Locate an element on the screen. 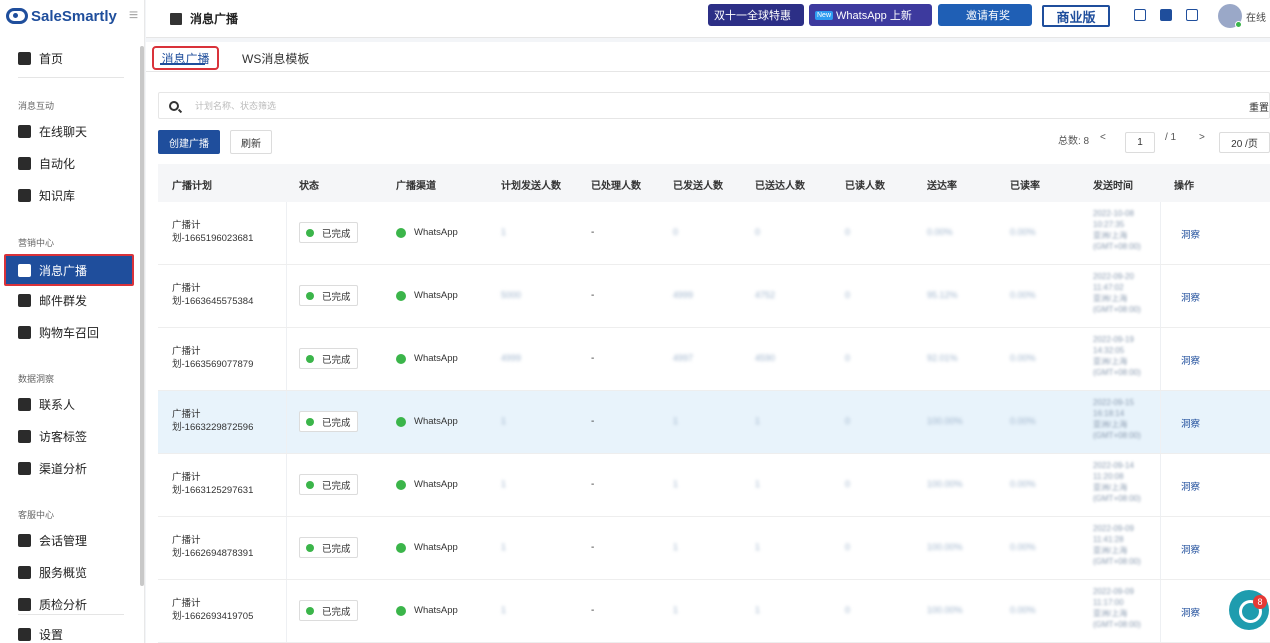  business-plan-button: 商业版 is located at coordinates (1076, 16).